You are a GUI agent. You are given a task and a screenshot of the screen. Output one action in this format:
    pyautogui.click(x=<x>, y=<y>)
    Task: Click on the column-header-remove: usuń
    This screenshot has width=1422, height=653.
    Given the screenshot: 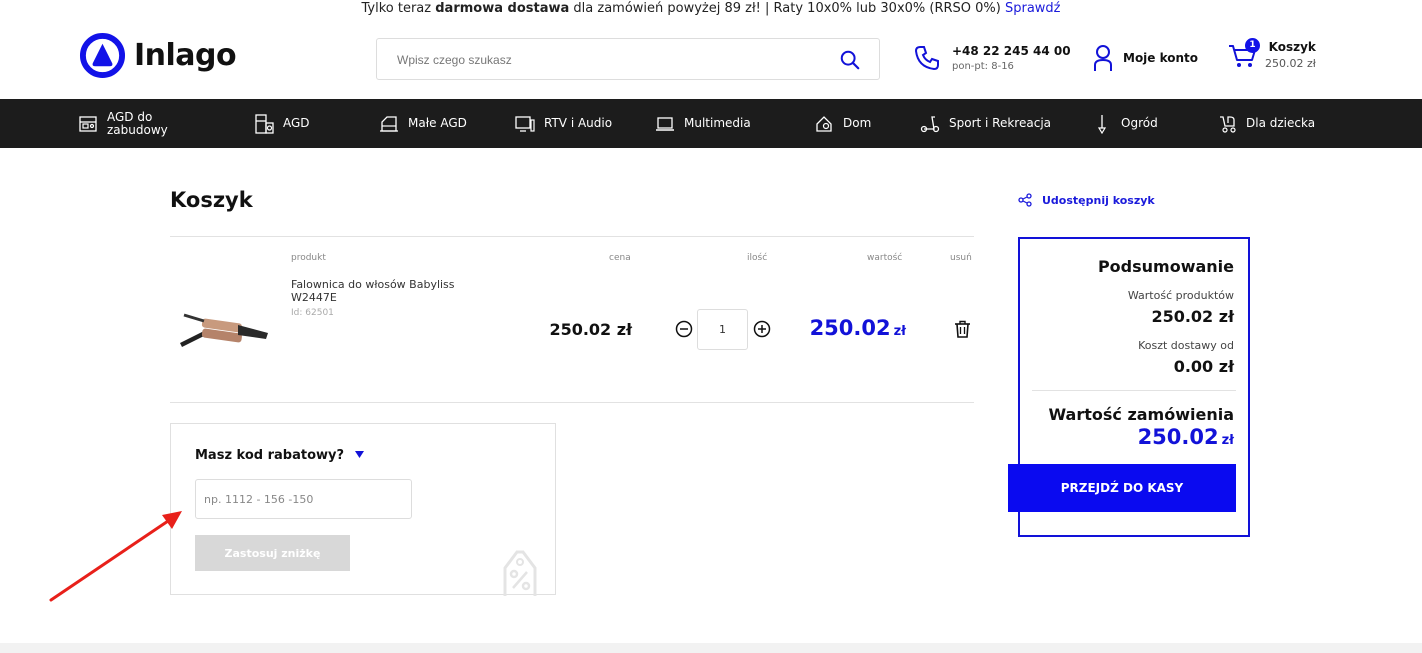 What is the action you would take?
    pyautogui.click(x=961, y=258)
    